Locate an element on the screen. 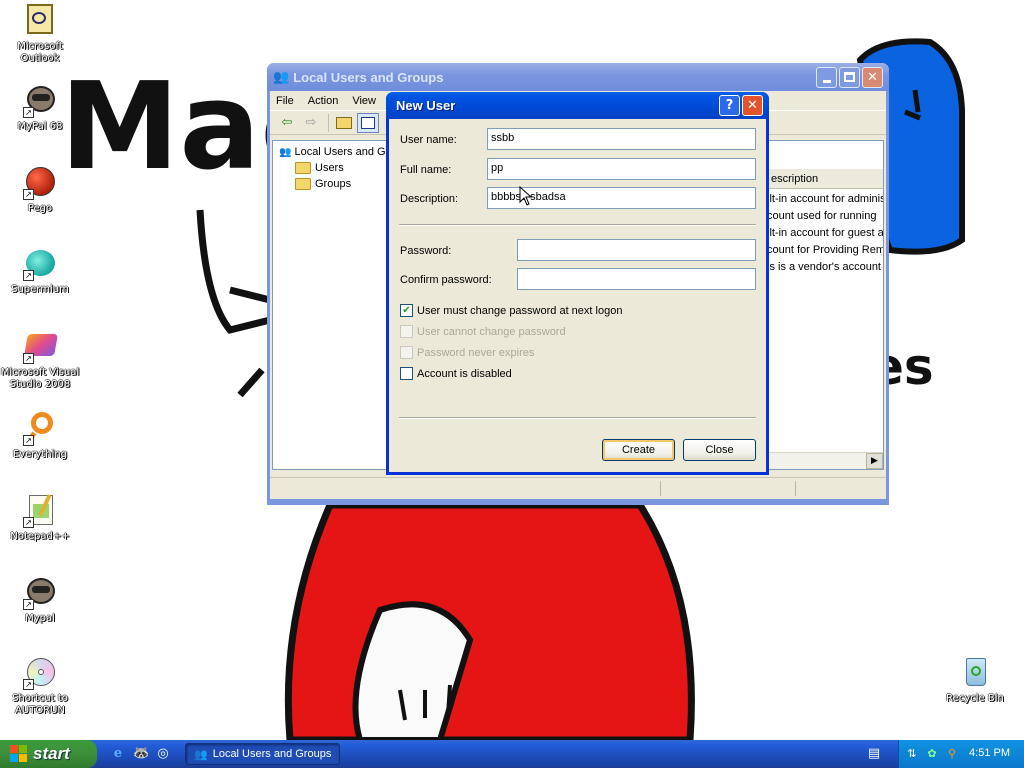  up-folder-icon is located at coordinates (344, 123).